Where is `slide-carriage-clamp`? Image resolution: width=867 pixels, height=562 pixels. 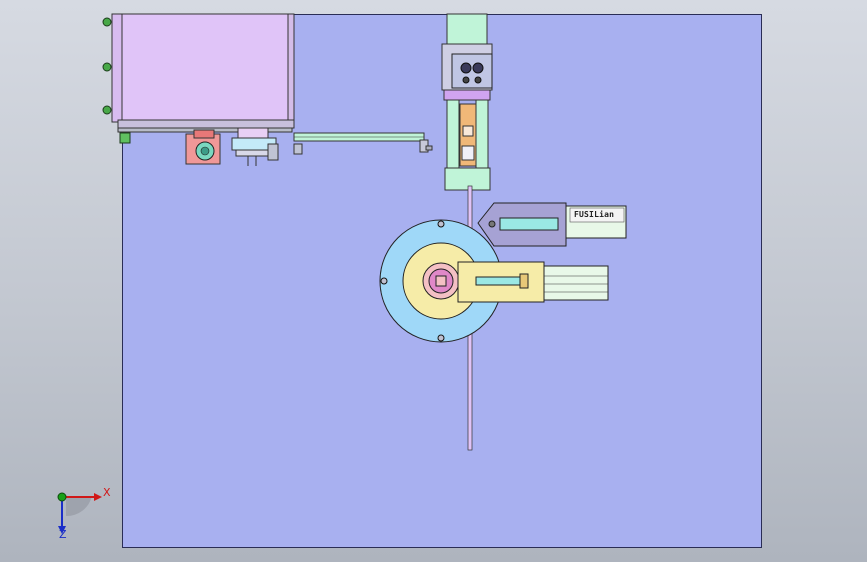 slide-carriage-clamp is located at coordinates (468, 153).